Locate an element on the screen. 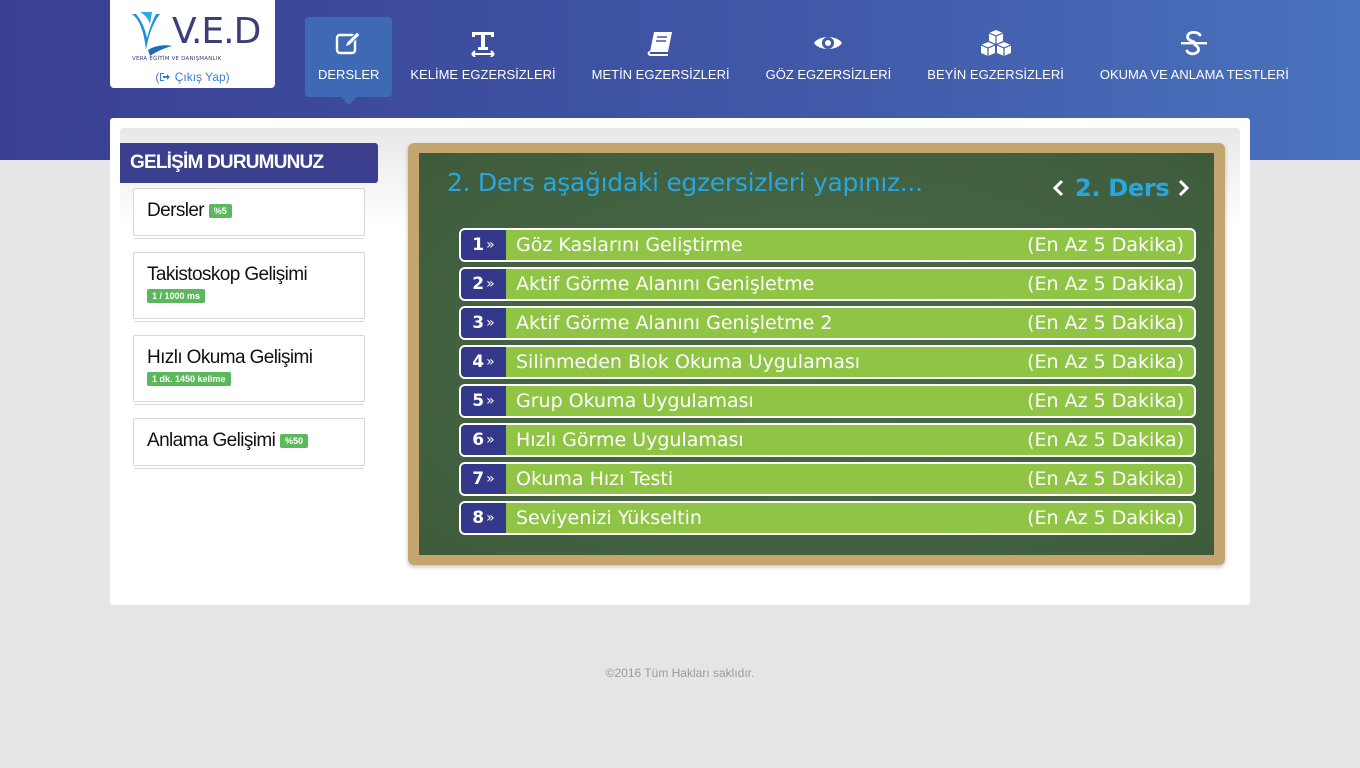 The width and height of the screenshot is (1360, 768). progress-badge: %5 is located at coordinates (220, 210).